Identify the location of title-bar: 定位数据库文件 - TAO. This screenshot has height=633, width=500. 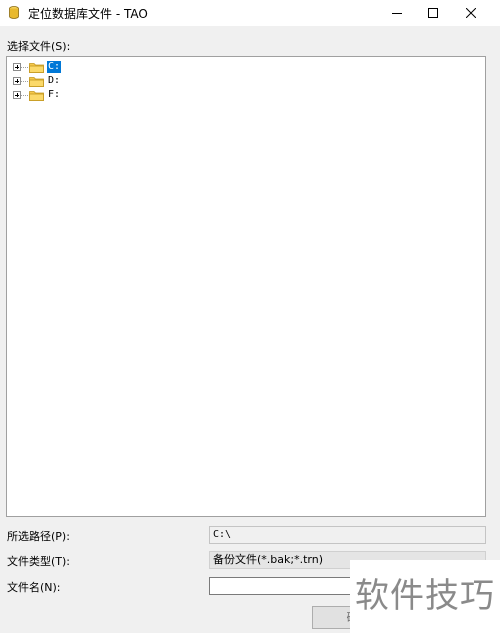
(250, 13).